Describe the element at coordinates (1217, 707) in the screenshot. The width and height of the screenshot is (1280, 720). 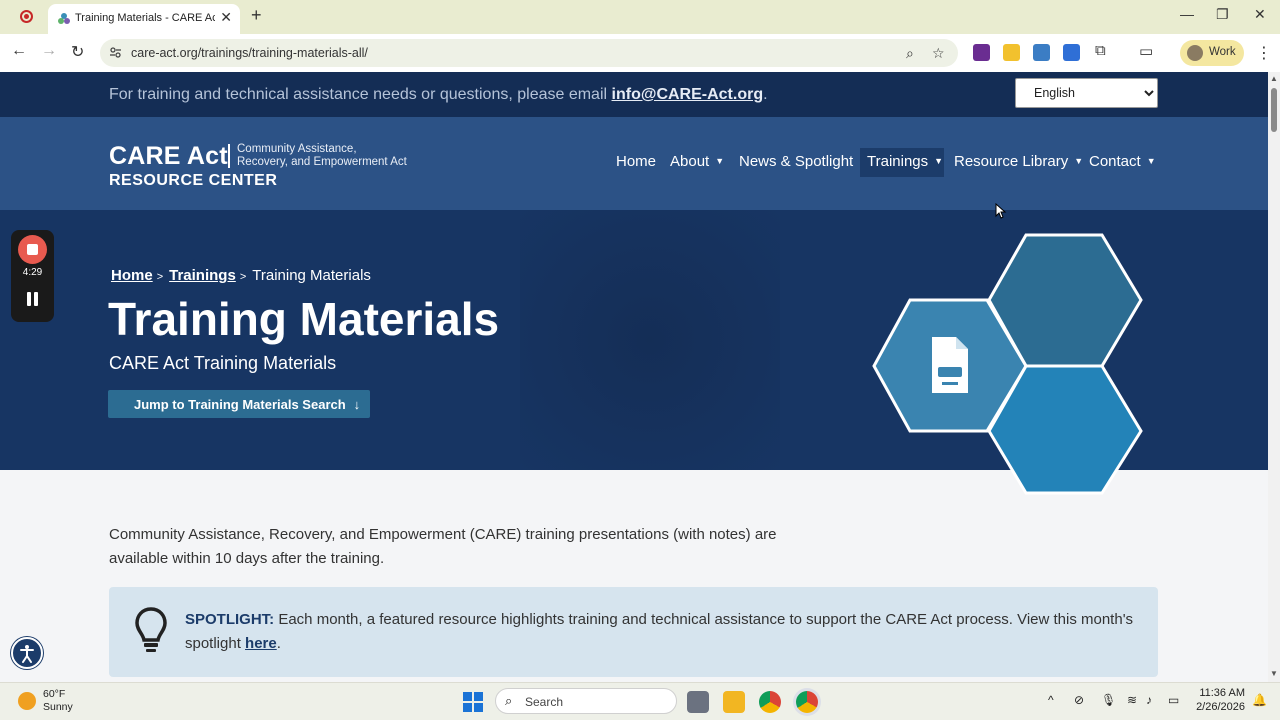
I see `clock-date: 2/26/2026` at that location.